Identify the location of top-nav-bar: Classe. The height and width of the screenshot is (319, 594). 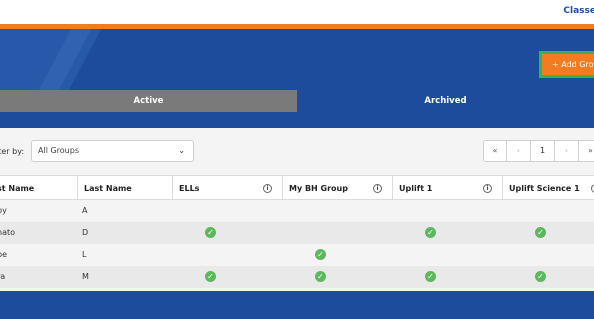
(297, 12).